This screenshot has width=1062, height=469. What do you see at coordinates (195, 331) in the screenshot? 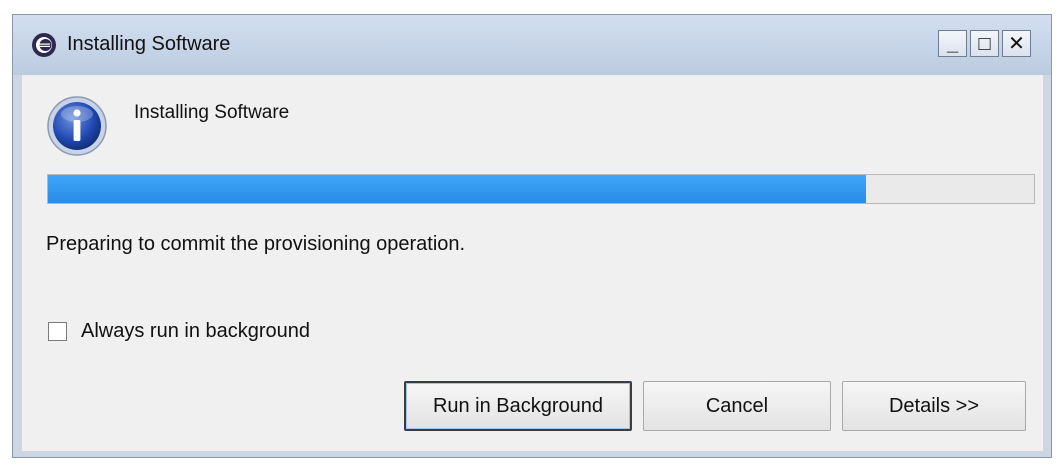
I see `always-run-background-label: Always run in background` at bounding box center [195, 331].